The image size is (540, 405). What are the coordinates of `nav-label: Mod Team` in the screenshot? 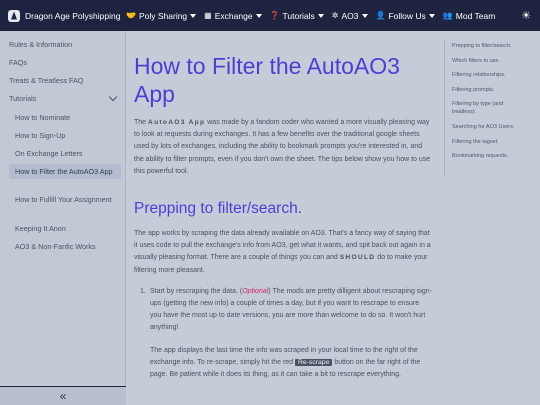 It's located at (475, 15).